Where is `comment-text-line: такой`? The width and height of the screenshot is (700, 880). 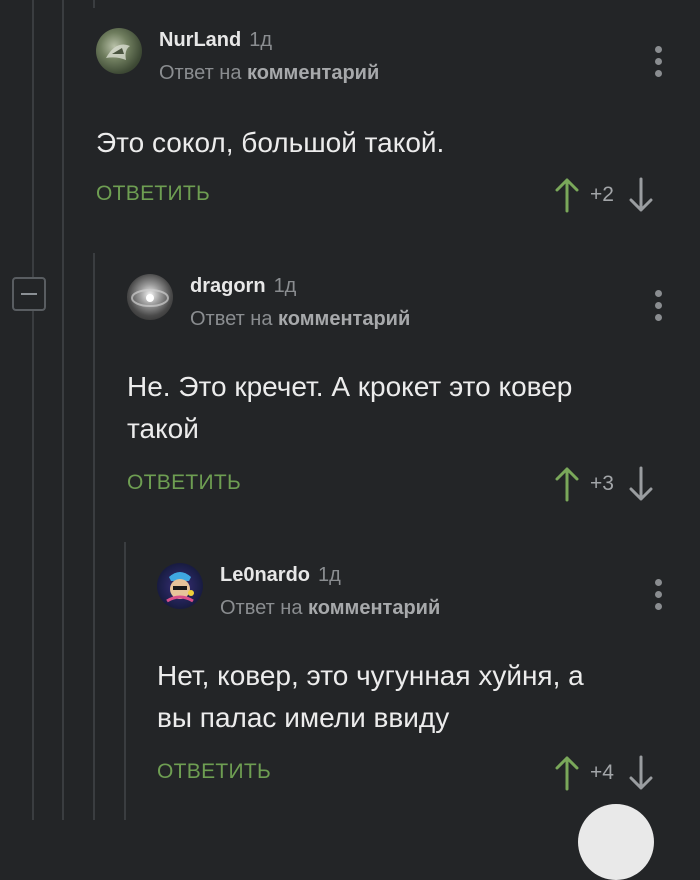
comment-text-line: такой is located at coordinates (163, 428).